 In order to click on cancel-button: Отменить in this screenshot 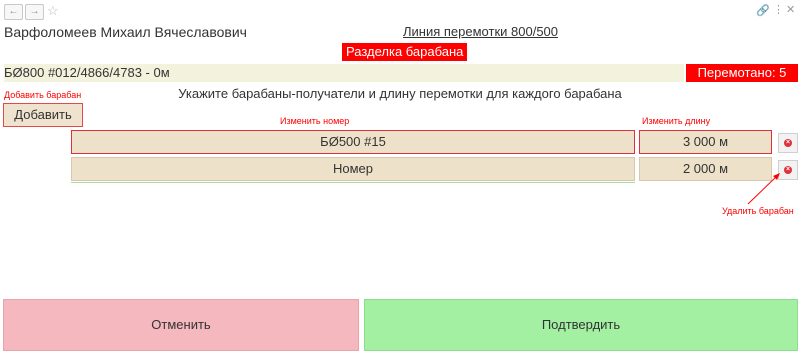, I will do `click(181, 325)`.